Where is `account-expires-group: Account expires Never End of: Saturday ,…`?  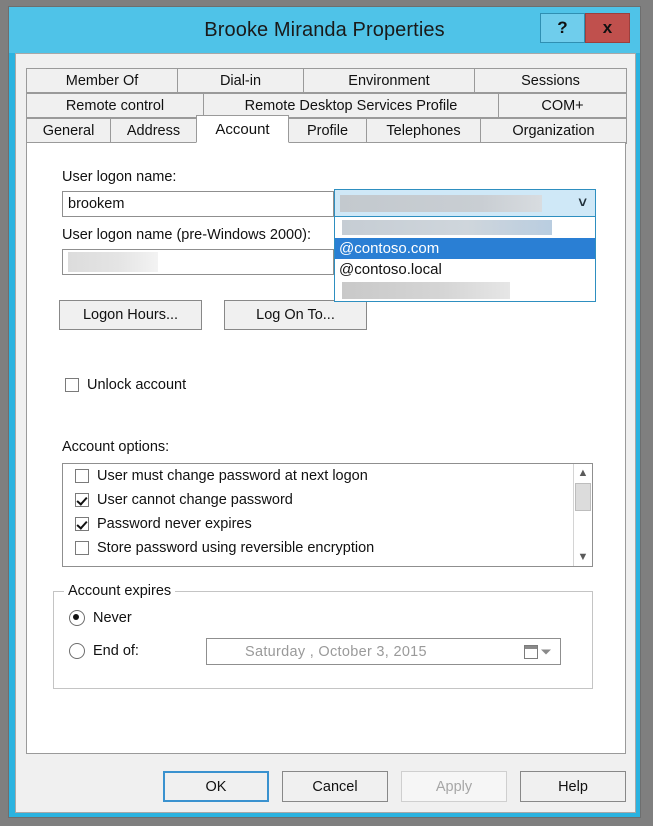 account-expires-group: Account expires Never End of: Saturday ,… is located at coordinates (323, 636).